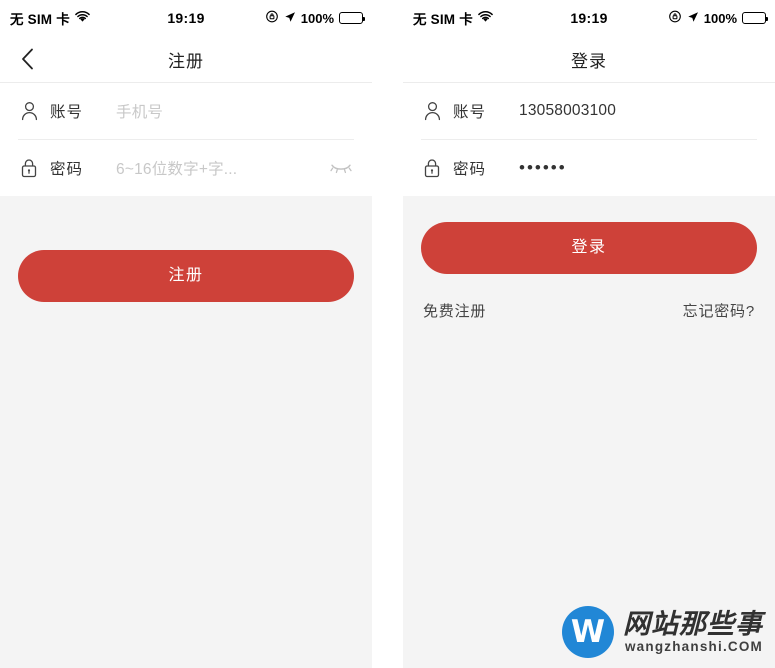  I want to click on account-field-row: 账号 手机号, so click(186, 111).